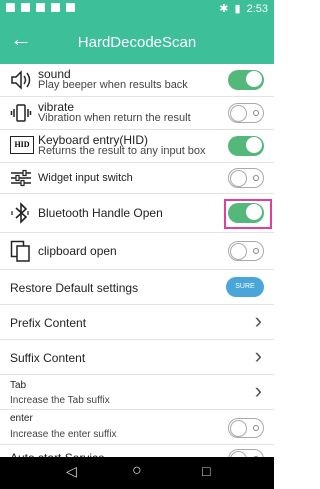 This screenshot has width=320, height=489. What do you see at coordinates (137, 322) in the screenshot?
I see `setting-prefix-content: Prefix Content ›` at bounding box center [137, 322].